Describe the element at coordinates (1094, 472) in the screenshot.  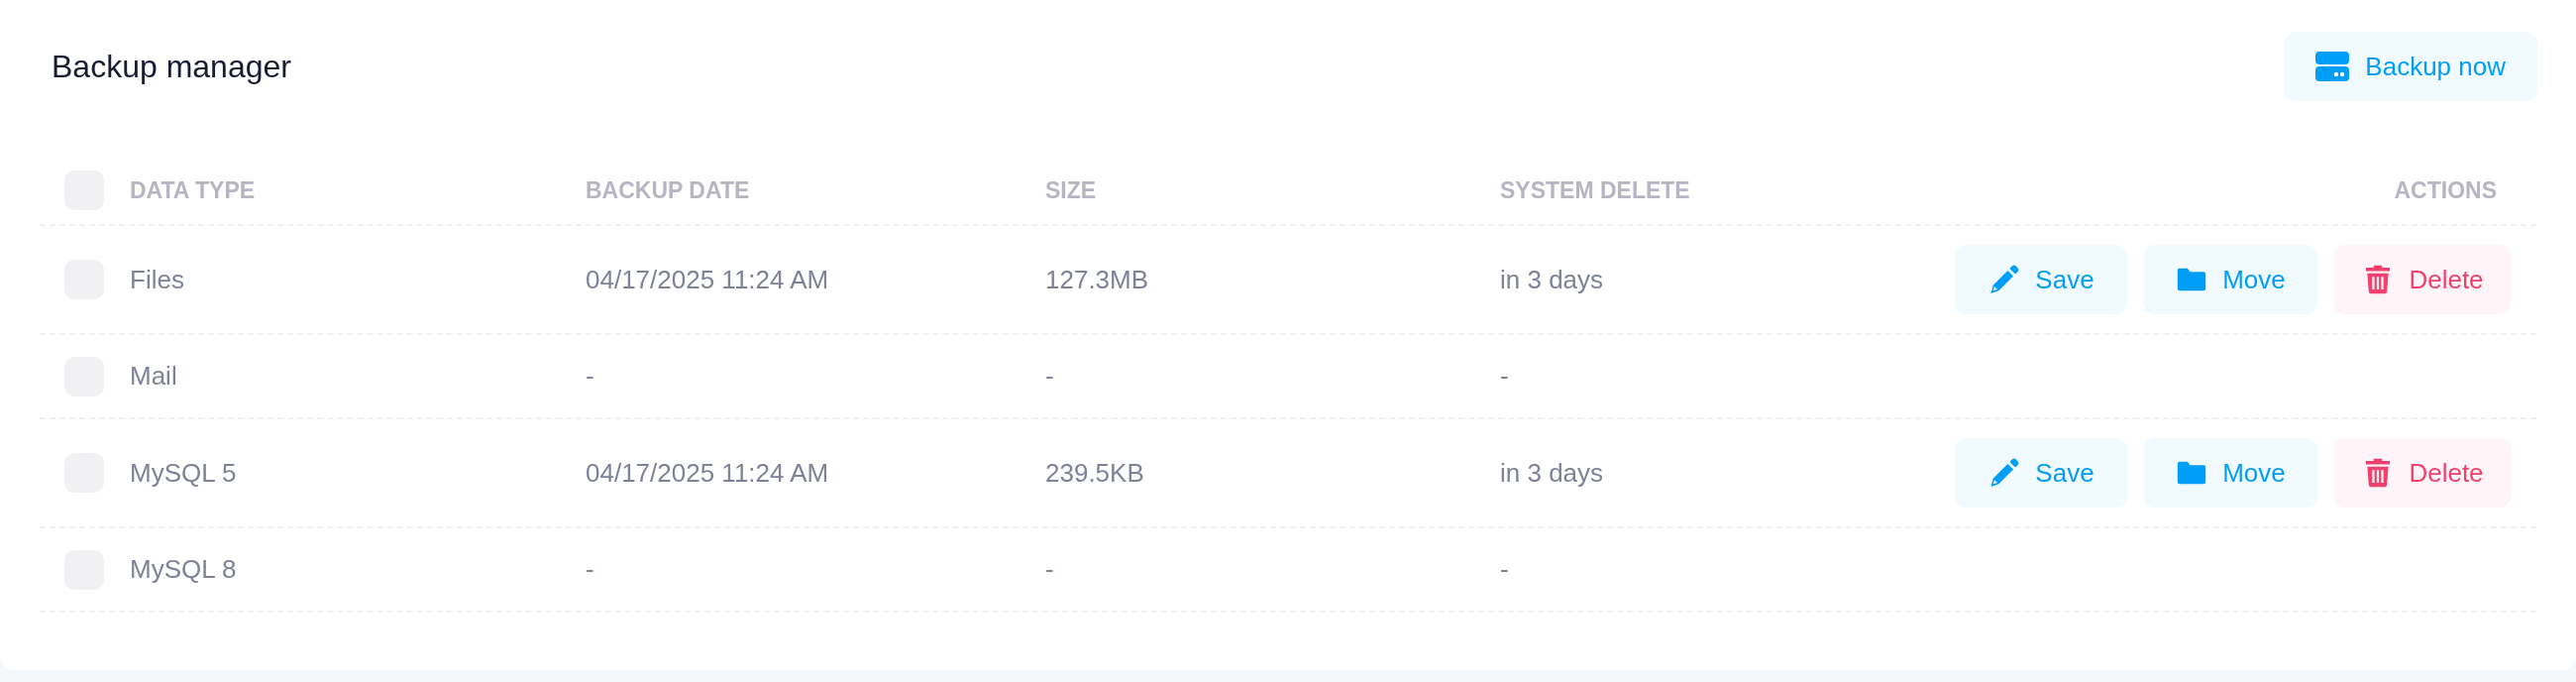
I see `table-cell: 239.5KB` at that location.